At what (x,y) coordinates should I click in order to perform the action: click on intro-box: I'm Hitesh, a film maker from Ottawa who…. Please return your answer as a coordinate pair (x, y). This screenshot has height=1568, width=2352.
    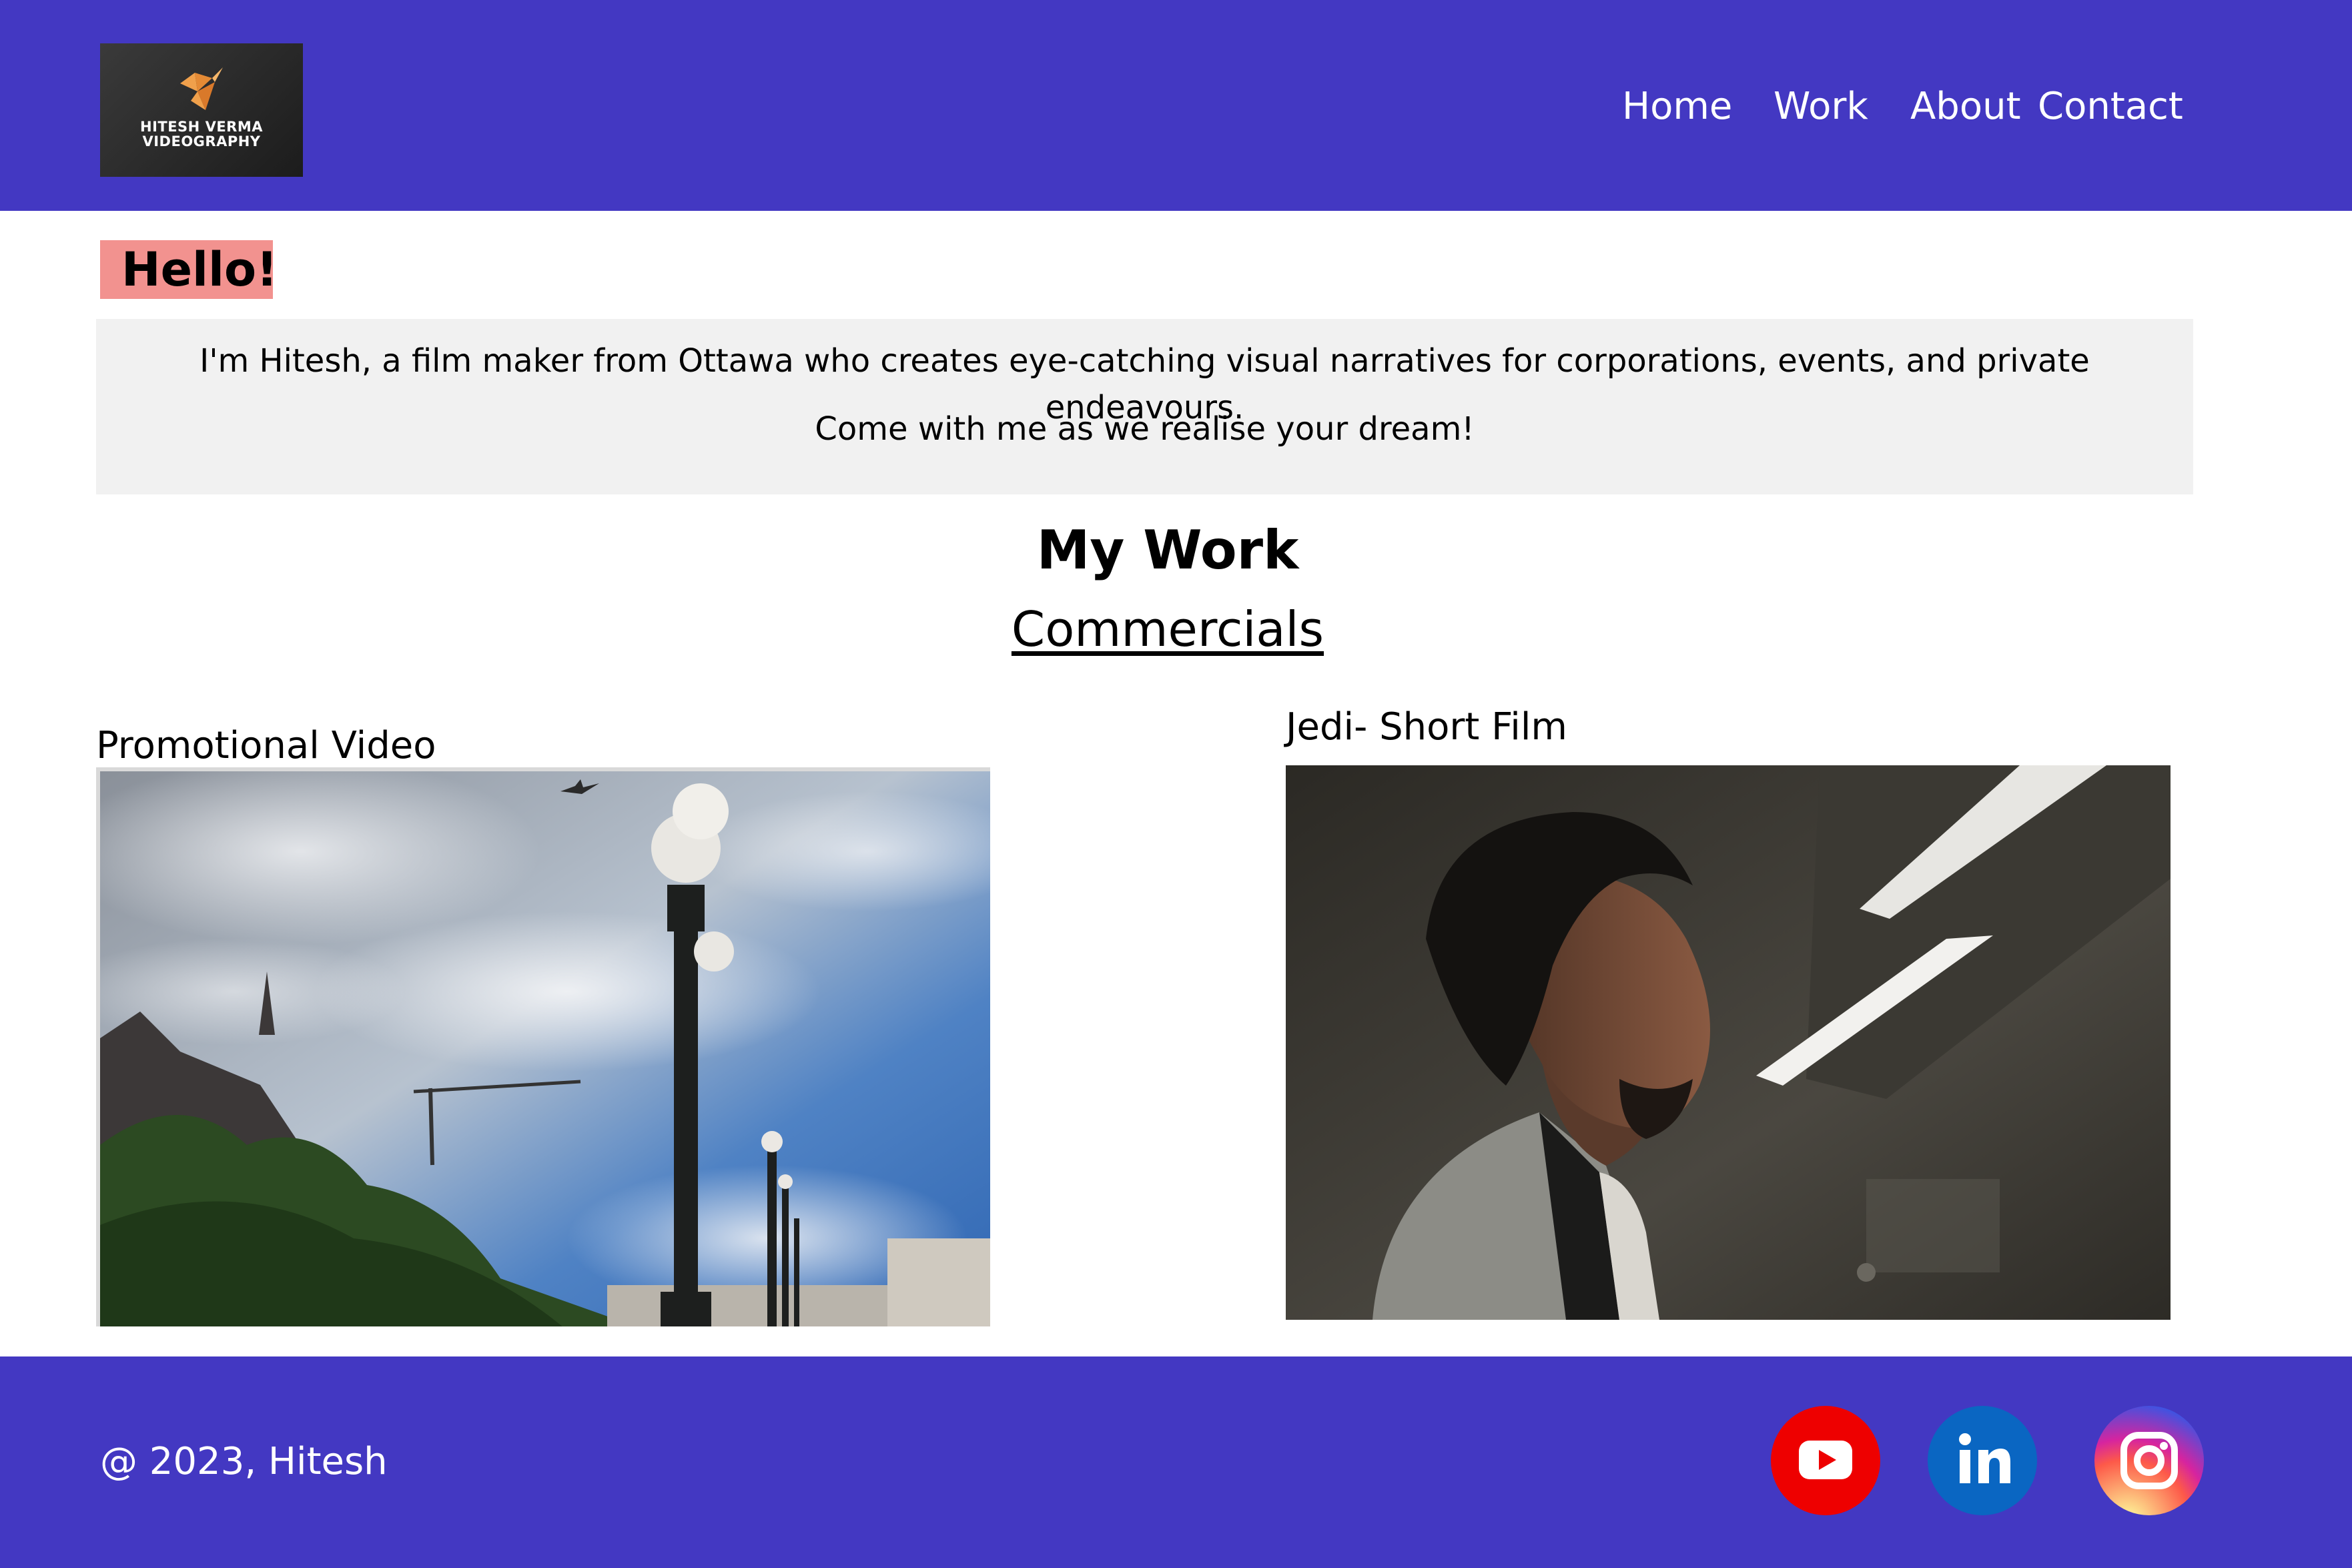
    Looking at the image, I should click on (1145, 407).